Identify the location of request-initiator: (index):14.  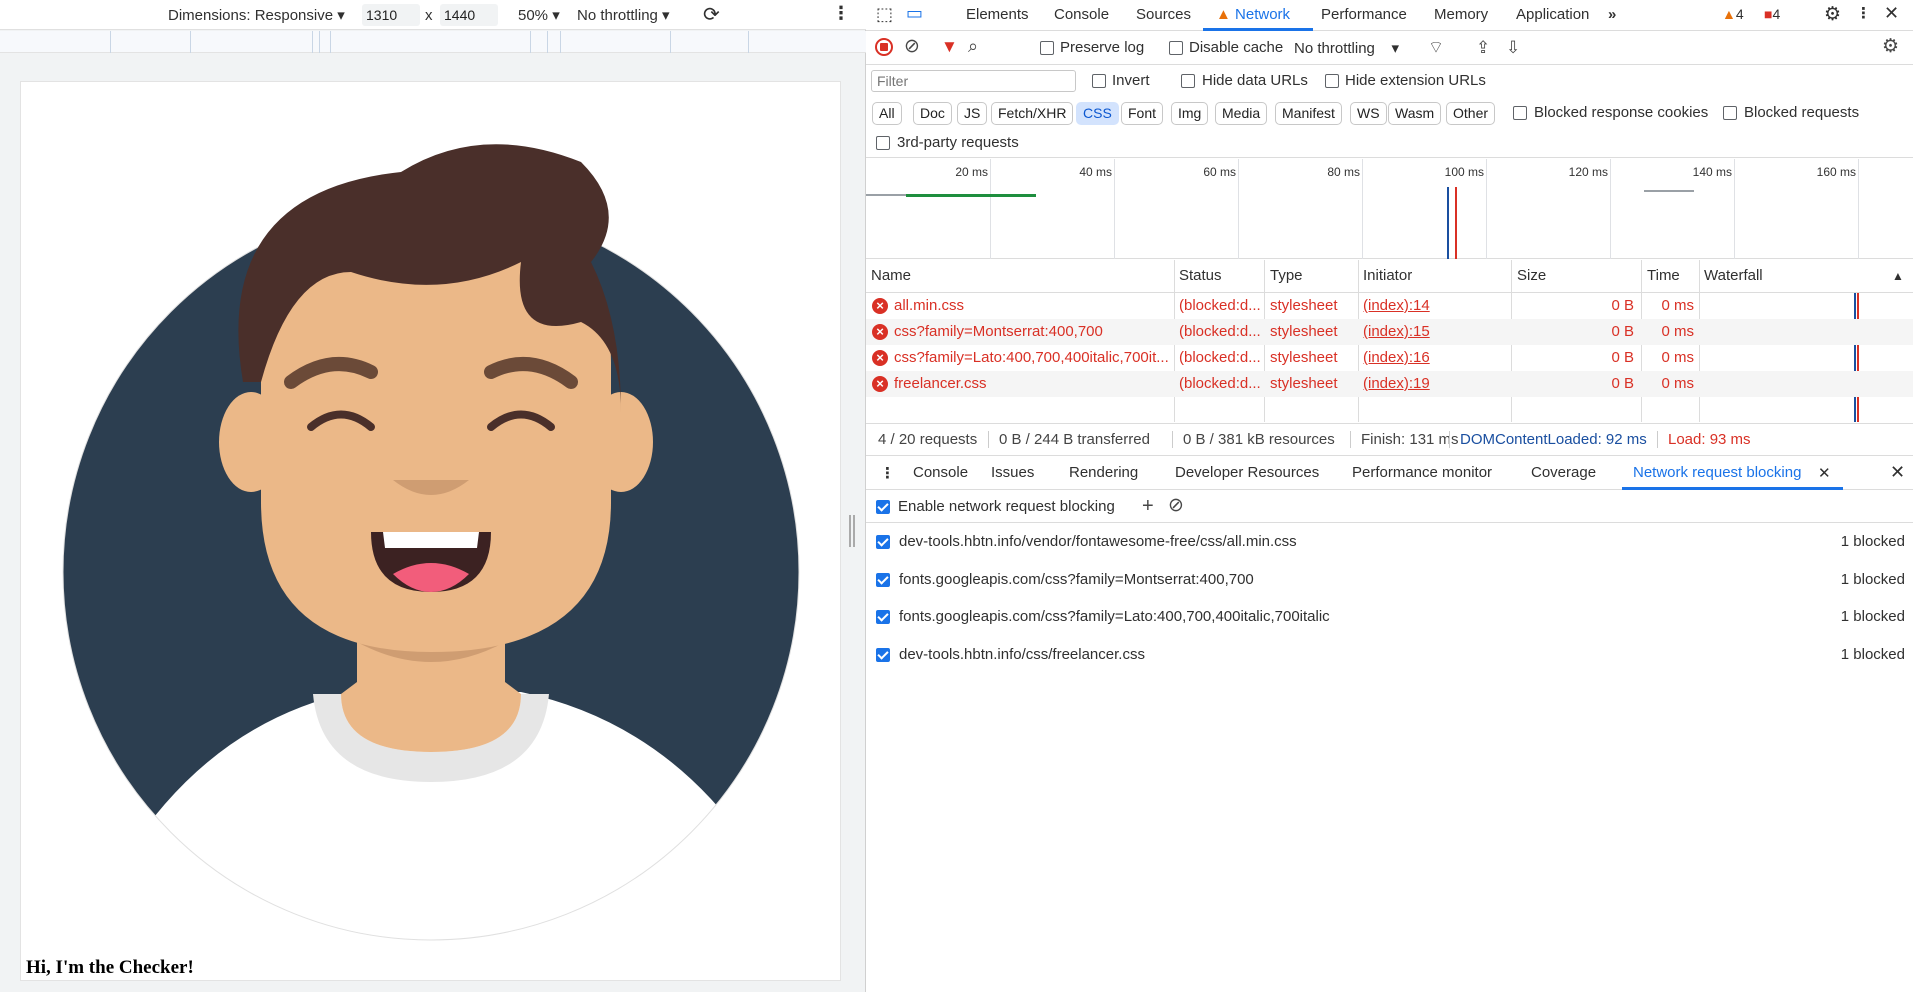
(1396, 305).